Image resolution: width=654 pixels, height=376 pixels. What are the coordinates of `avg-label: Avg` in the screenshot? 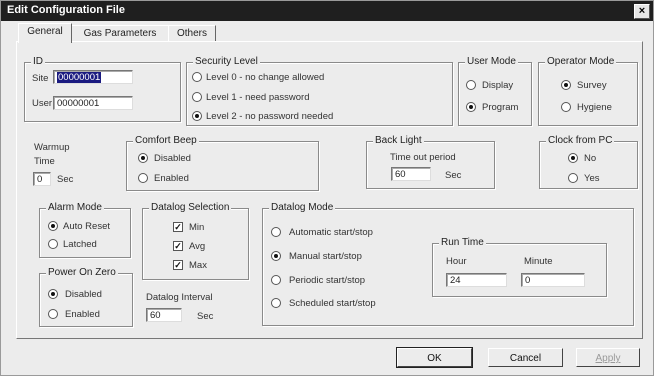 It's located at (197, 246).